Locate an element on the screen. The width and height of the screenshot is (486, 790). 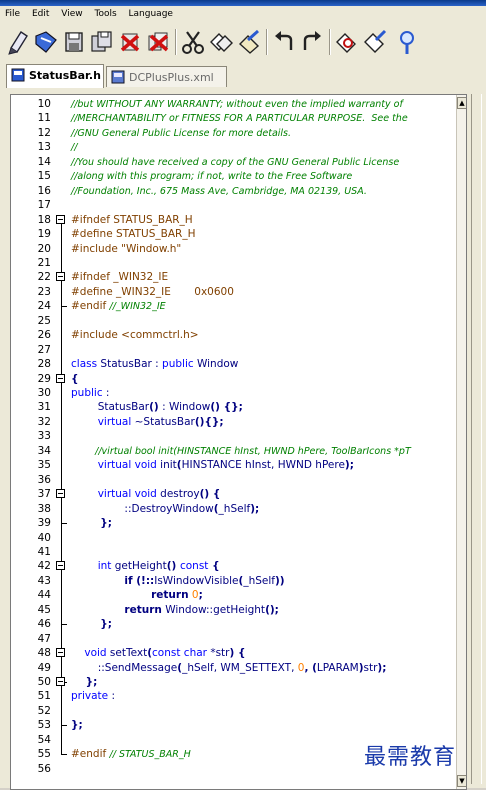
undo-icon is located at coordinates (284, 42).